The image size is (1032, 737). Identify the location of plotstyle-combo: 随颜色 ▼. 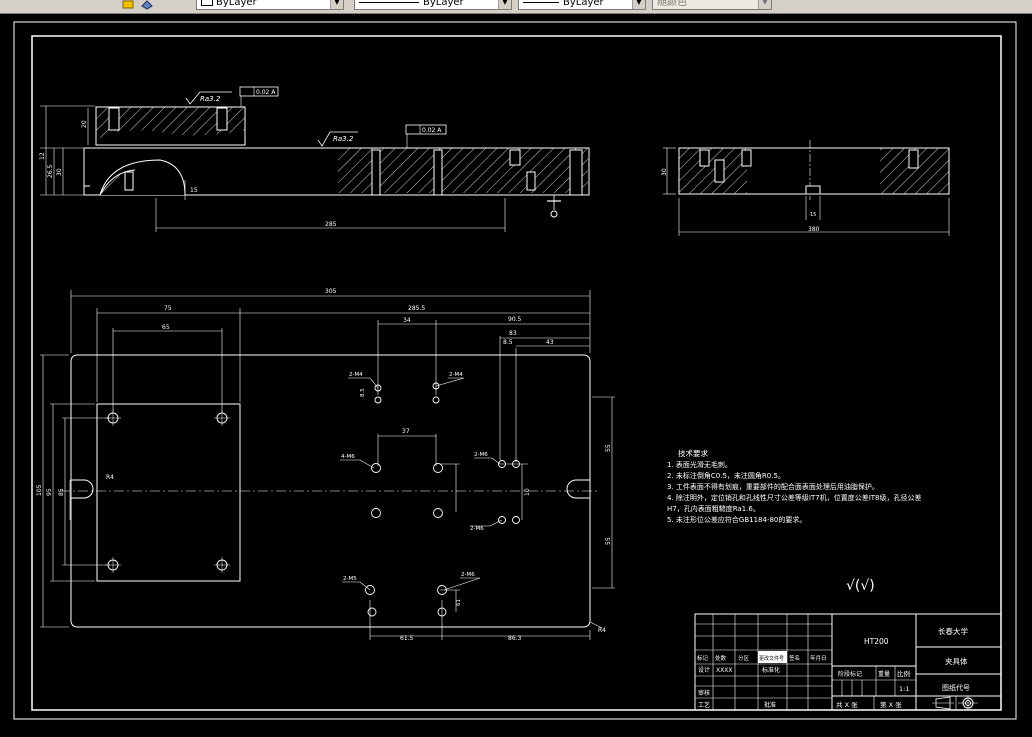
(712, 5).